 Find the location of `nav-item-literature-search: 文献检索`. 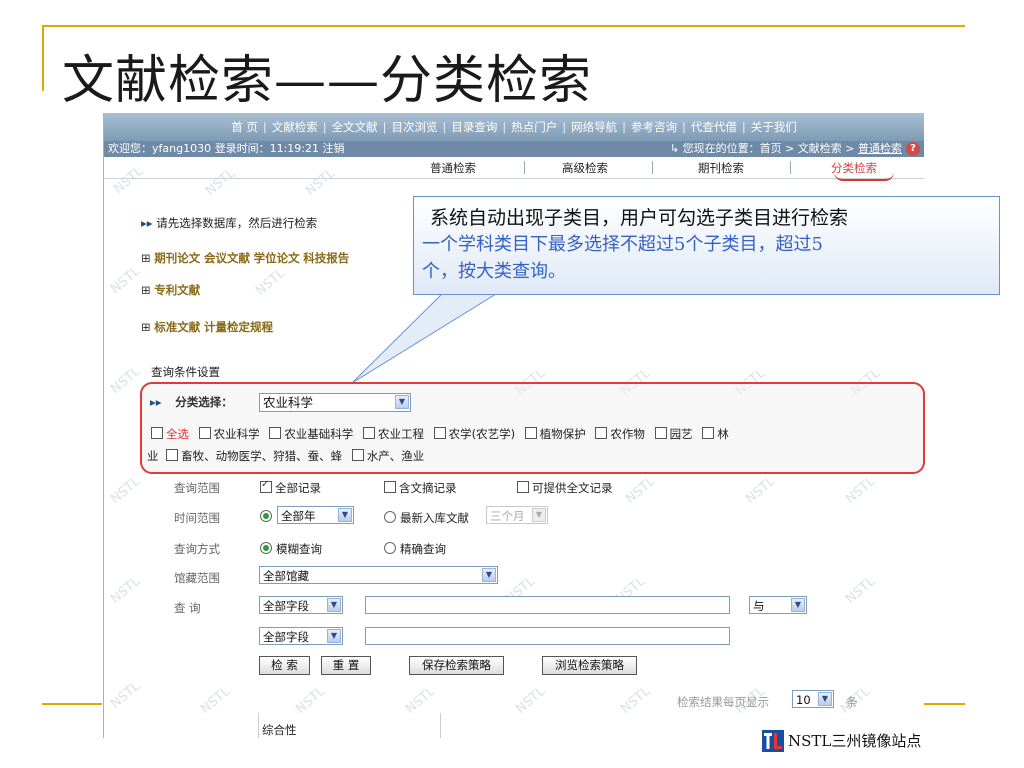

nav-item-literature-search: 文献检索 is located at coordinates (295, 127).